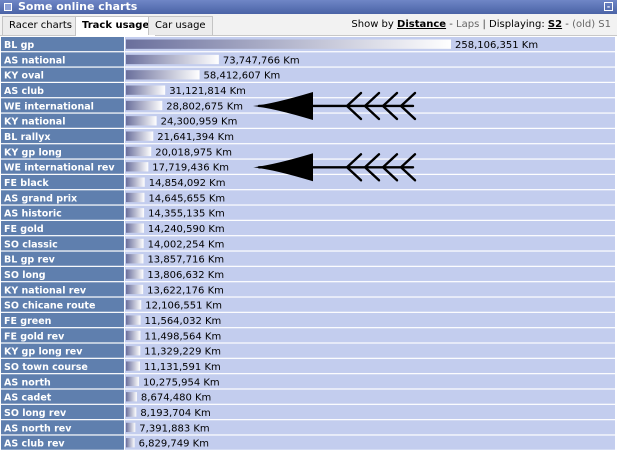 The height and width of the screenshot is (452, 617). What do you see at coordinates (78, 6) in the screenshot?
I see `window-title: Some online charts` at bounding box center [78, 6].